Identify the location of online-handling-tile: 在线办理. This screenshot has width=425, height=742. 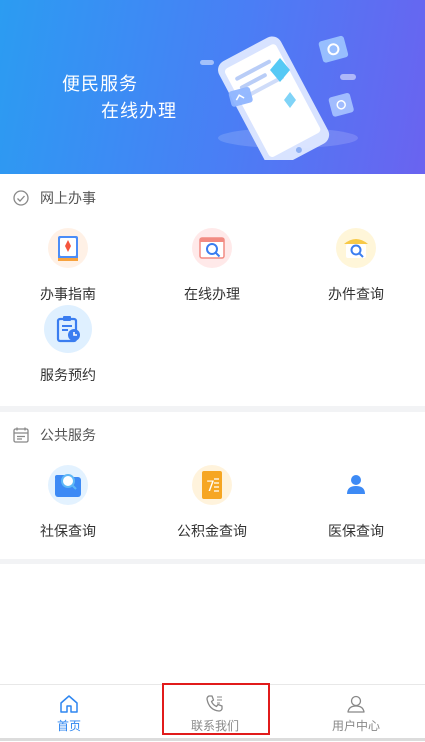
(212, 264).